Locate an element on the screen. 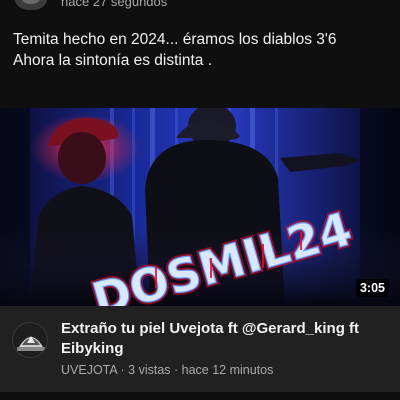 Image resolution: width=400 pixels, height=400 pixels. video-metadata: UVEJOTA · 3 vistas · hace 12 minutos is located at coordinates (167, 370).